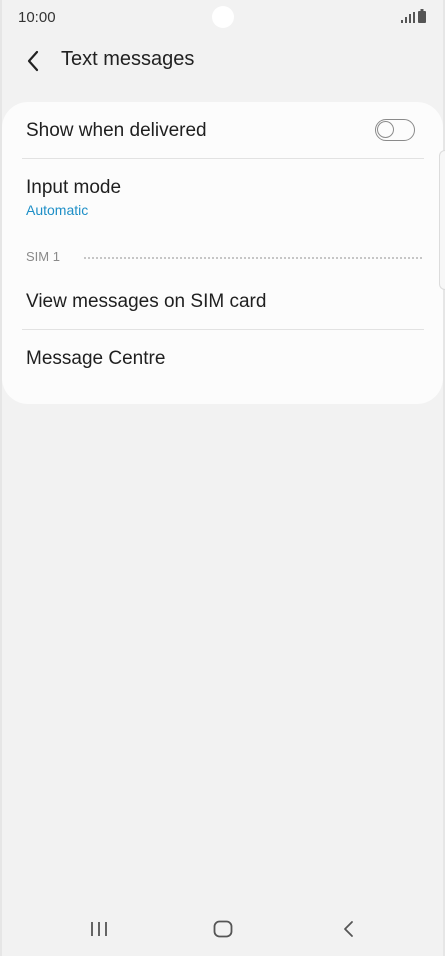 This screenshot has height=956, width=445. I want to click on show-when-delivered-toggle, so click(395, 130).